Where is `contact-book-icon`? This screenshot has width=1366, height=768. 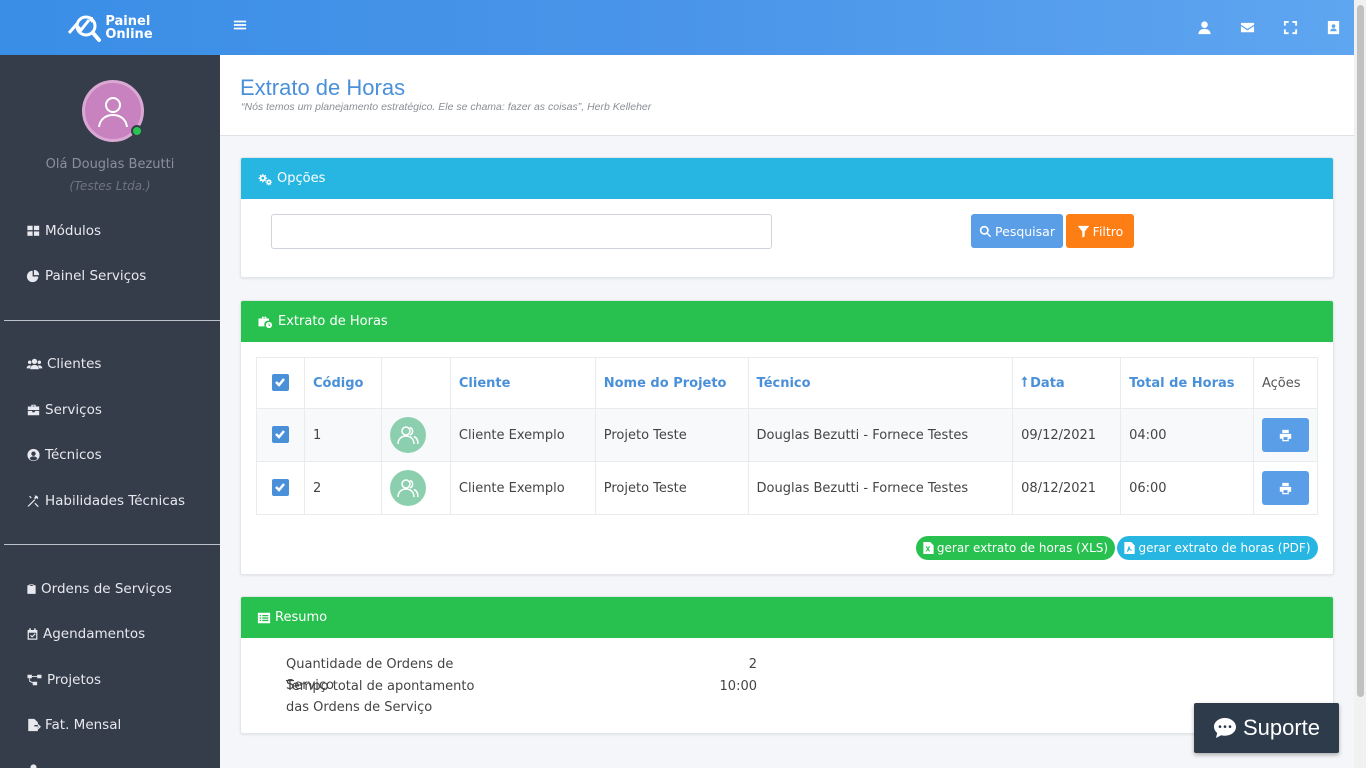
contact-book-icon is located at coordinates (1333, 27).